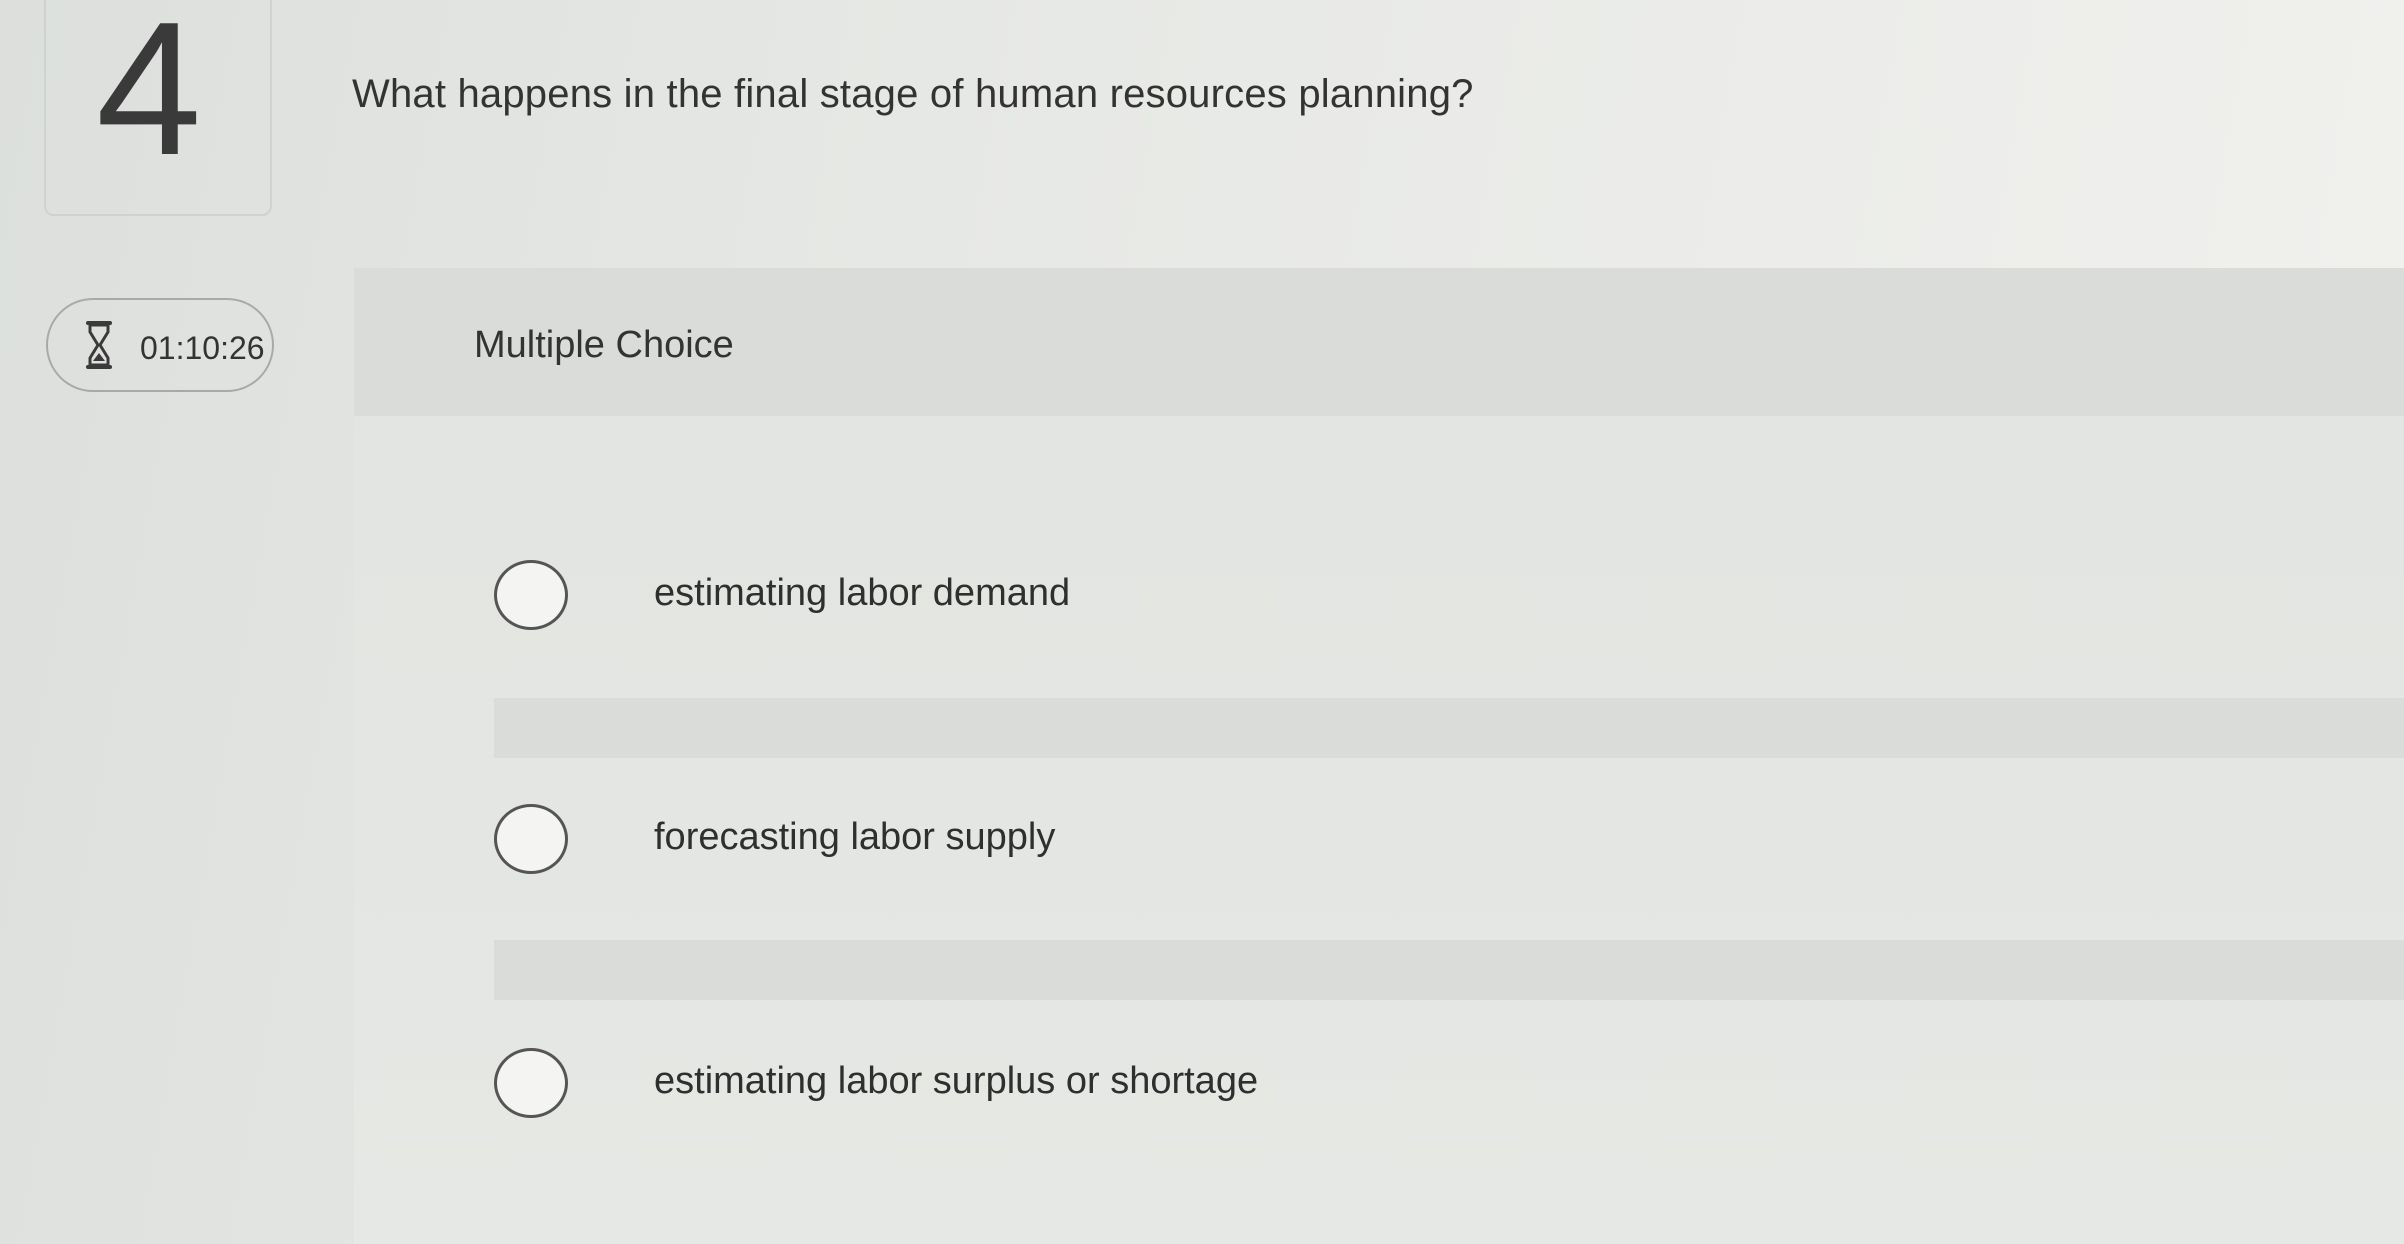  Describe the element at coordinates (854, 837) in the screenshot. I see `answer-option-label: forecasting labor supply` at that location.